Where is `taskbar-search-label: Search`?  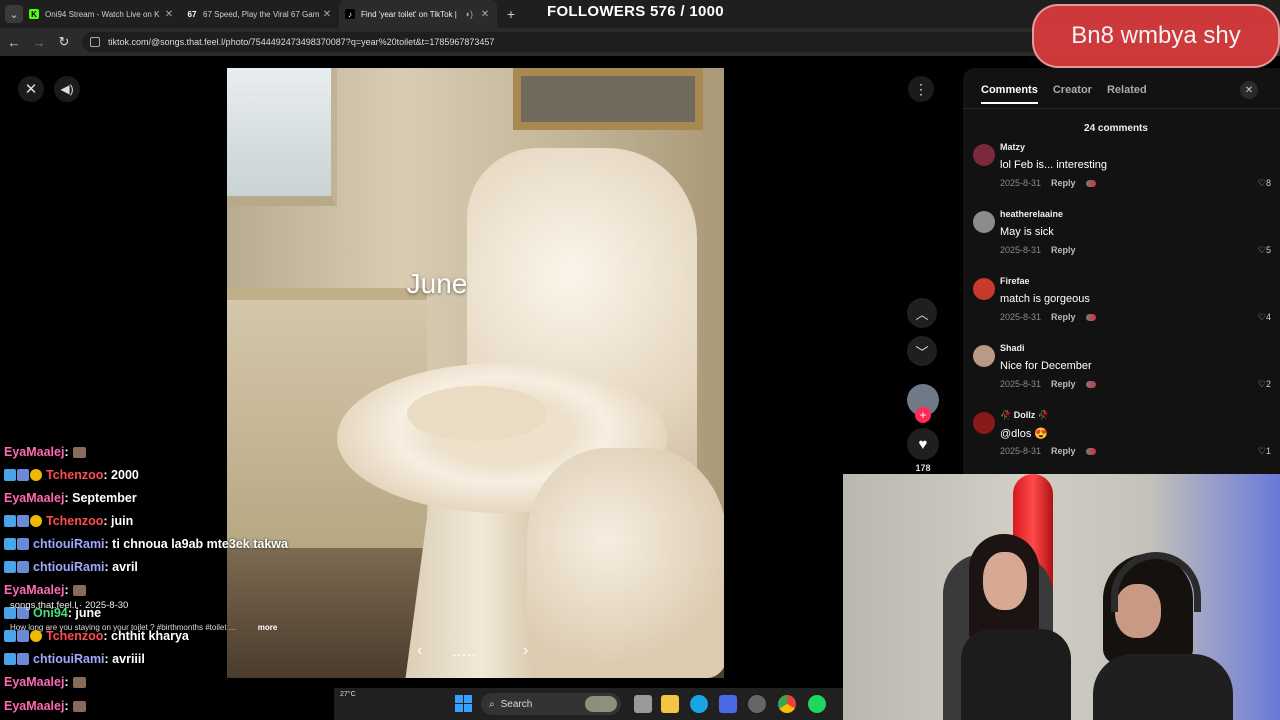
taskbar-search-label: Search is located at coordinates (516, 704).